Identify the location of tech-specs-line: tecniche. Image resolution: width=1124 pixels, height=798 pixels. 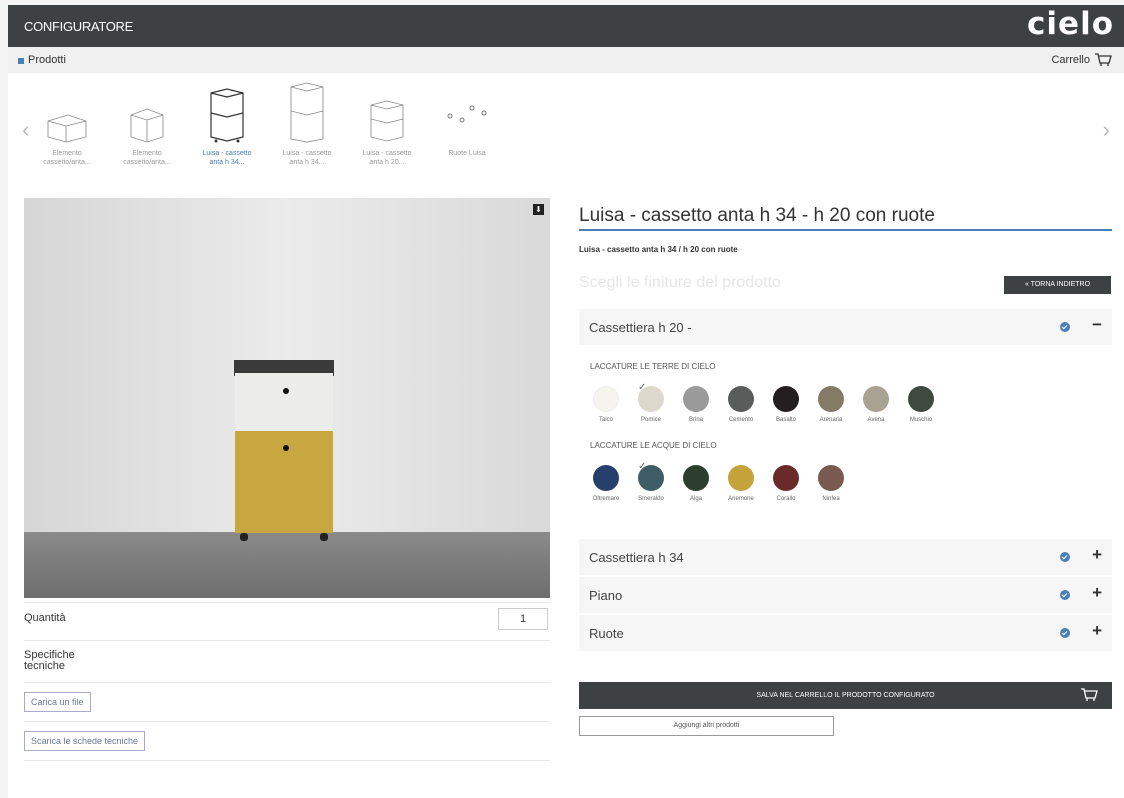
(44, 666).